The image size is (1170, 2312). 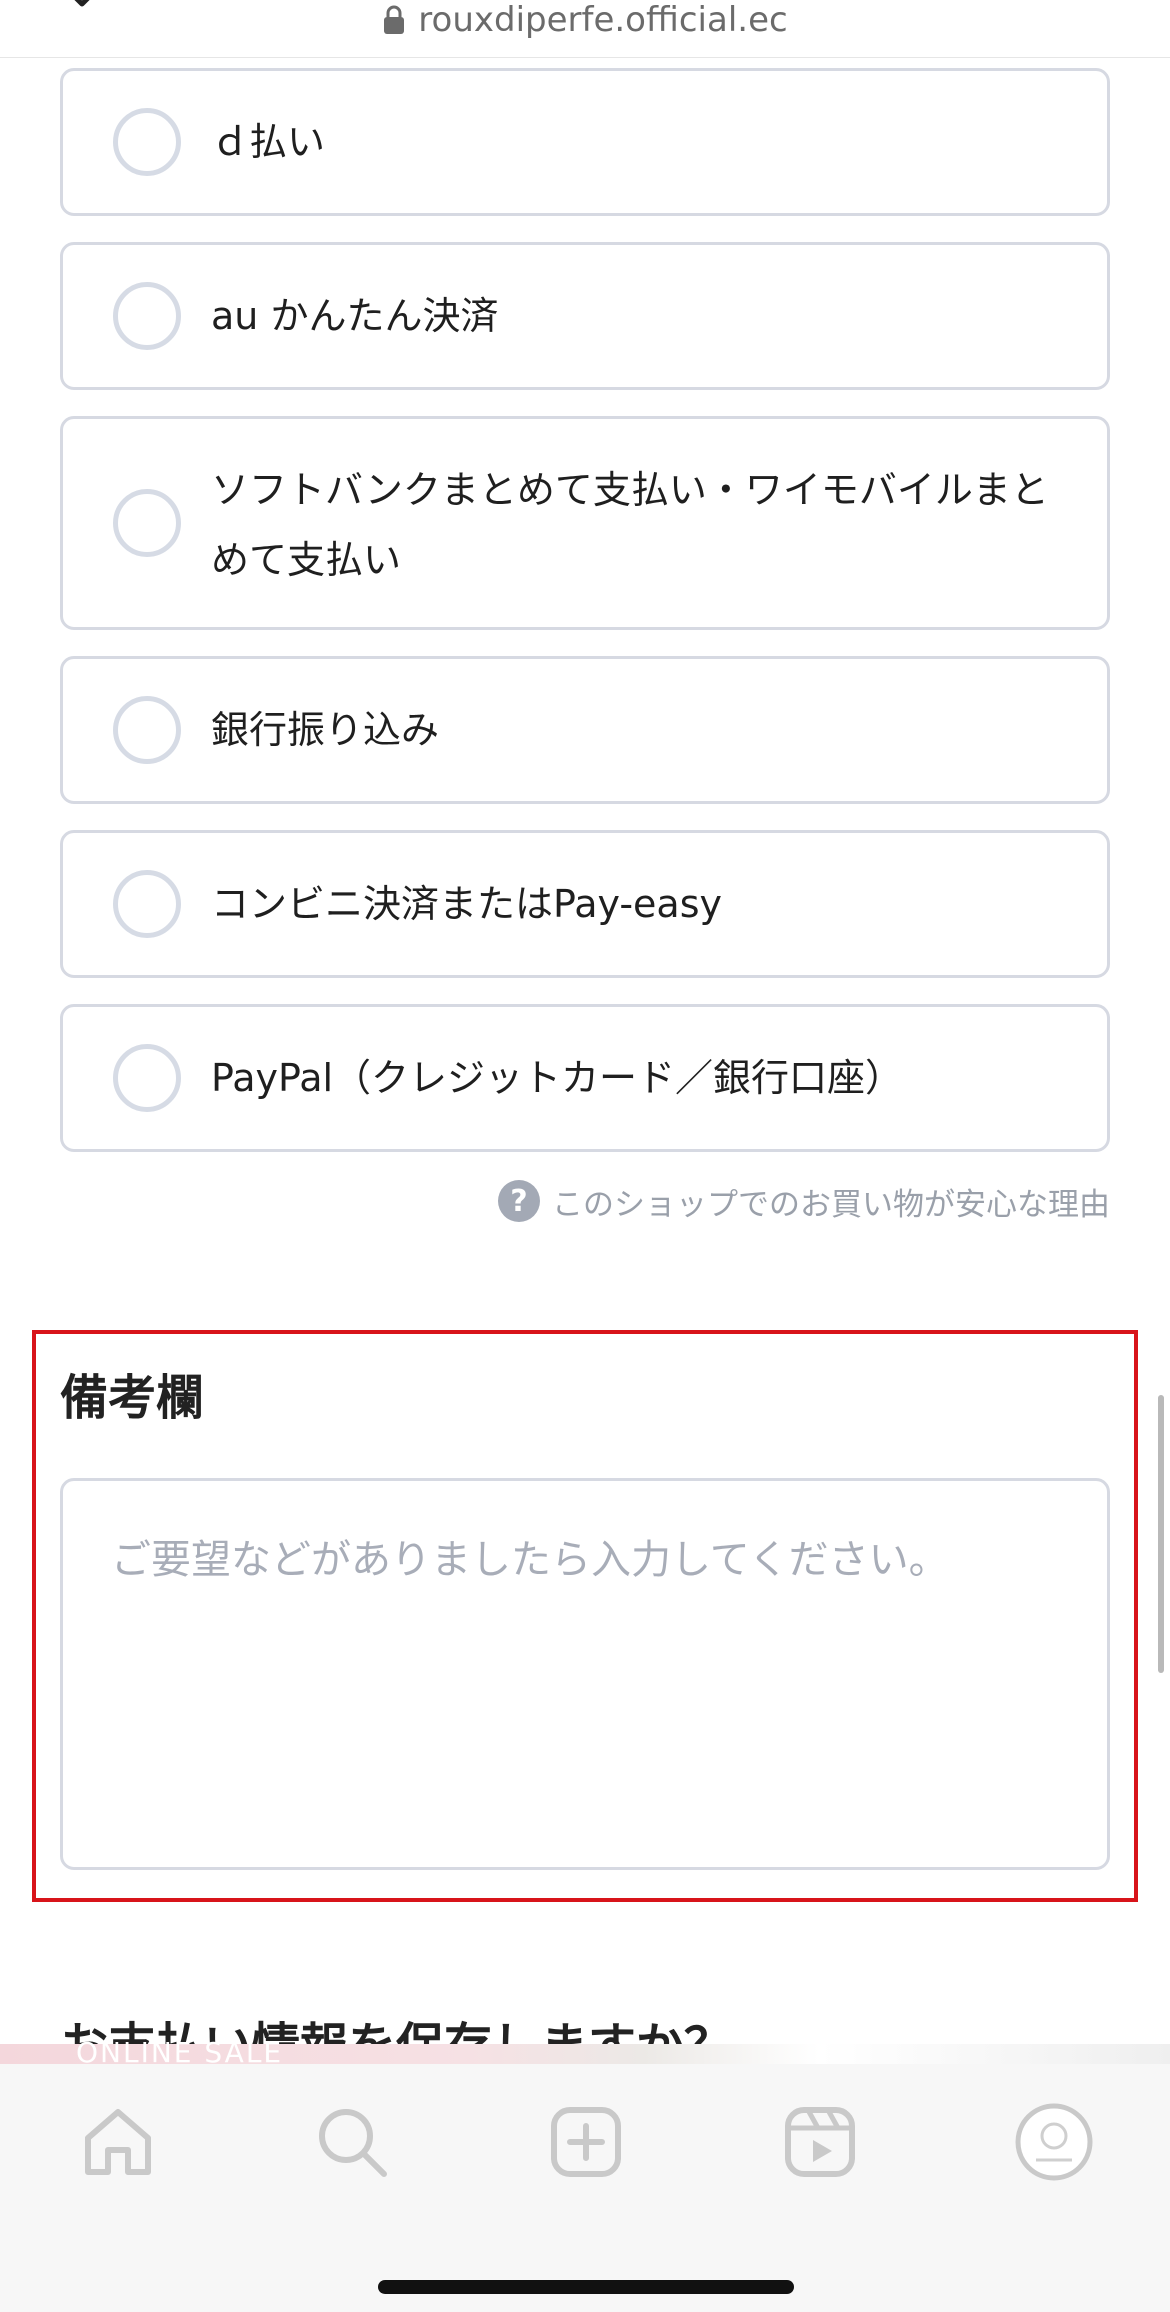 What do you see at coordinates (630, 525) in the screenshot?
I see `payment-option-label: ソフトバンクまとめて支払い・ワイモバイルまとめて支払い` at bounding box center [630, 525].